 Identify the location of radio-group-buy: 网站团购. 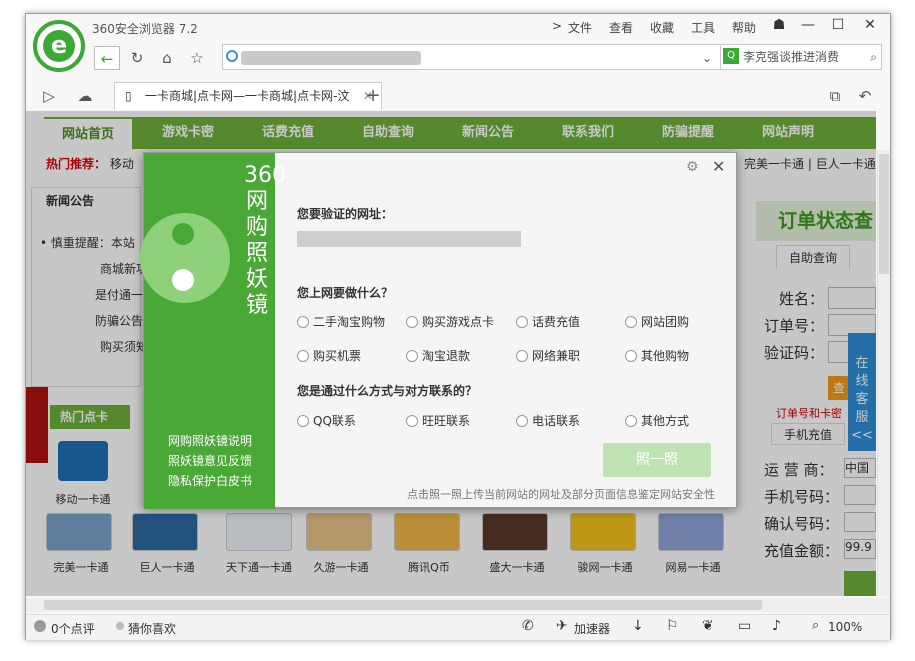
(657, 321).